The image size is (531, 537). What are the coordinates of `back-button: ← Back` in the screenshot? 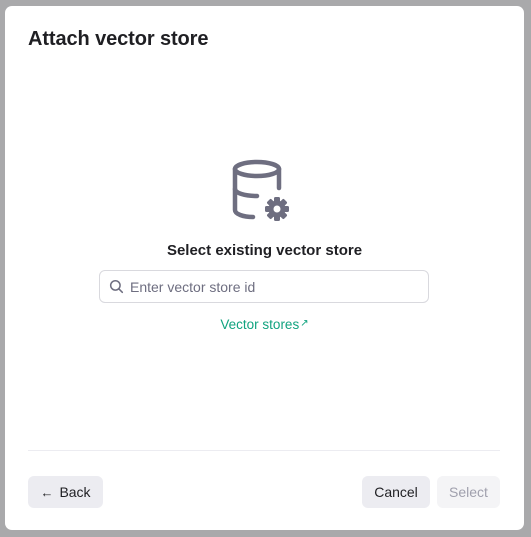 It's located at (65, 492).